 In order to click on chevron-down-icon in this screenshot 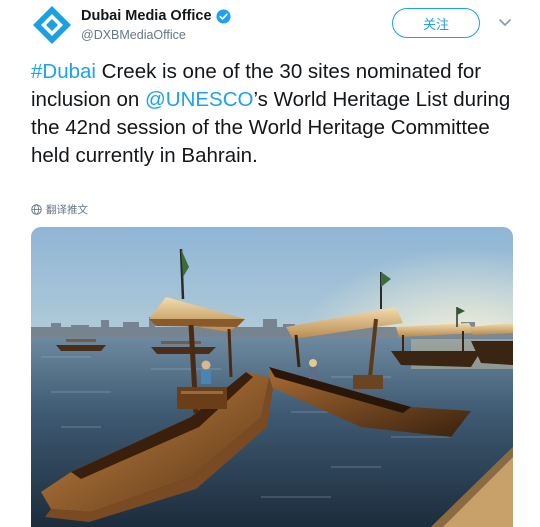, I will do `click(505, 22)`.